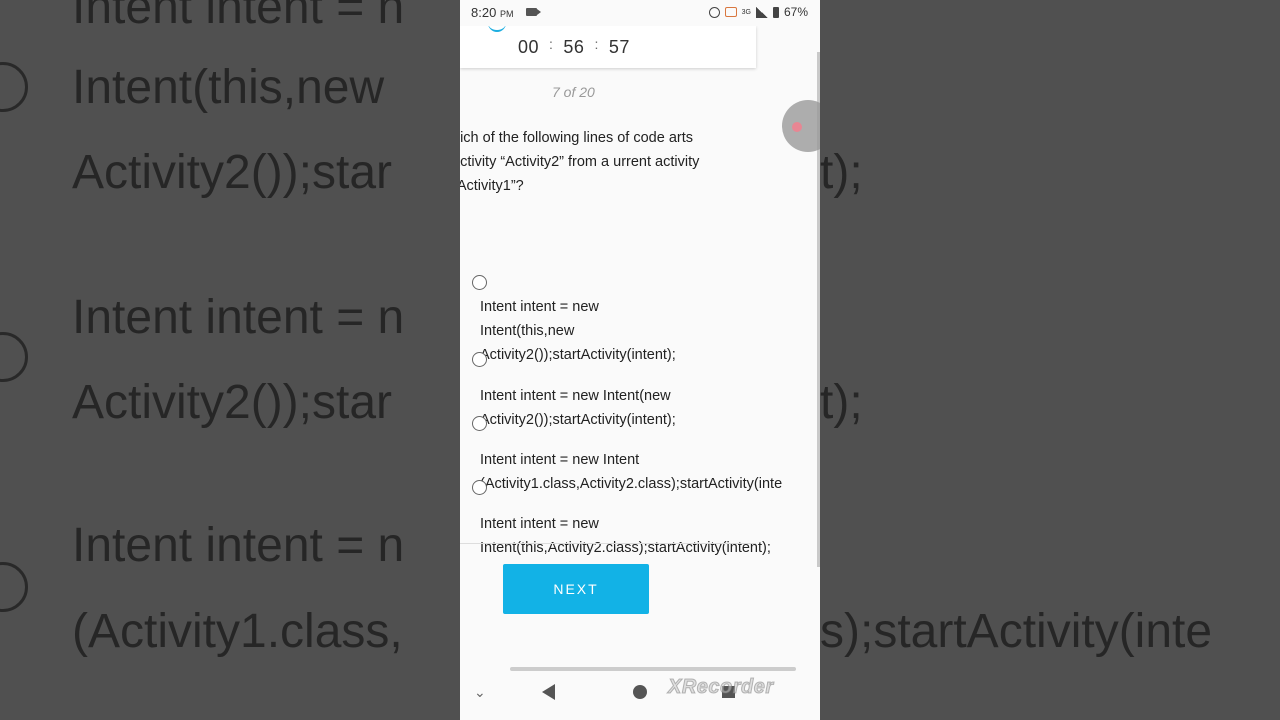 The width and height of the screenshot is (1280, 720). I want to click on question-counter: 7 of 20, so click(573, 92).